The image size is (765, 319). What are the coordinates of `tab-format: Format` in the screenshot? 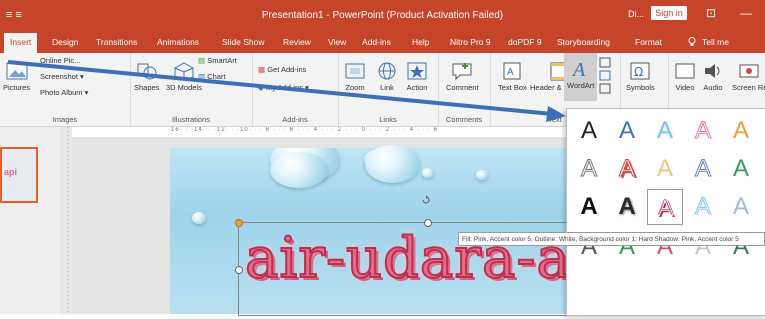 It's located at (648, 42).